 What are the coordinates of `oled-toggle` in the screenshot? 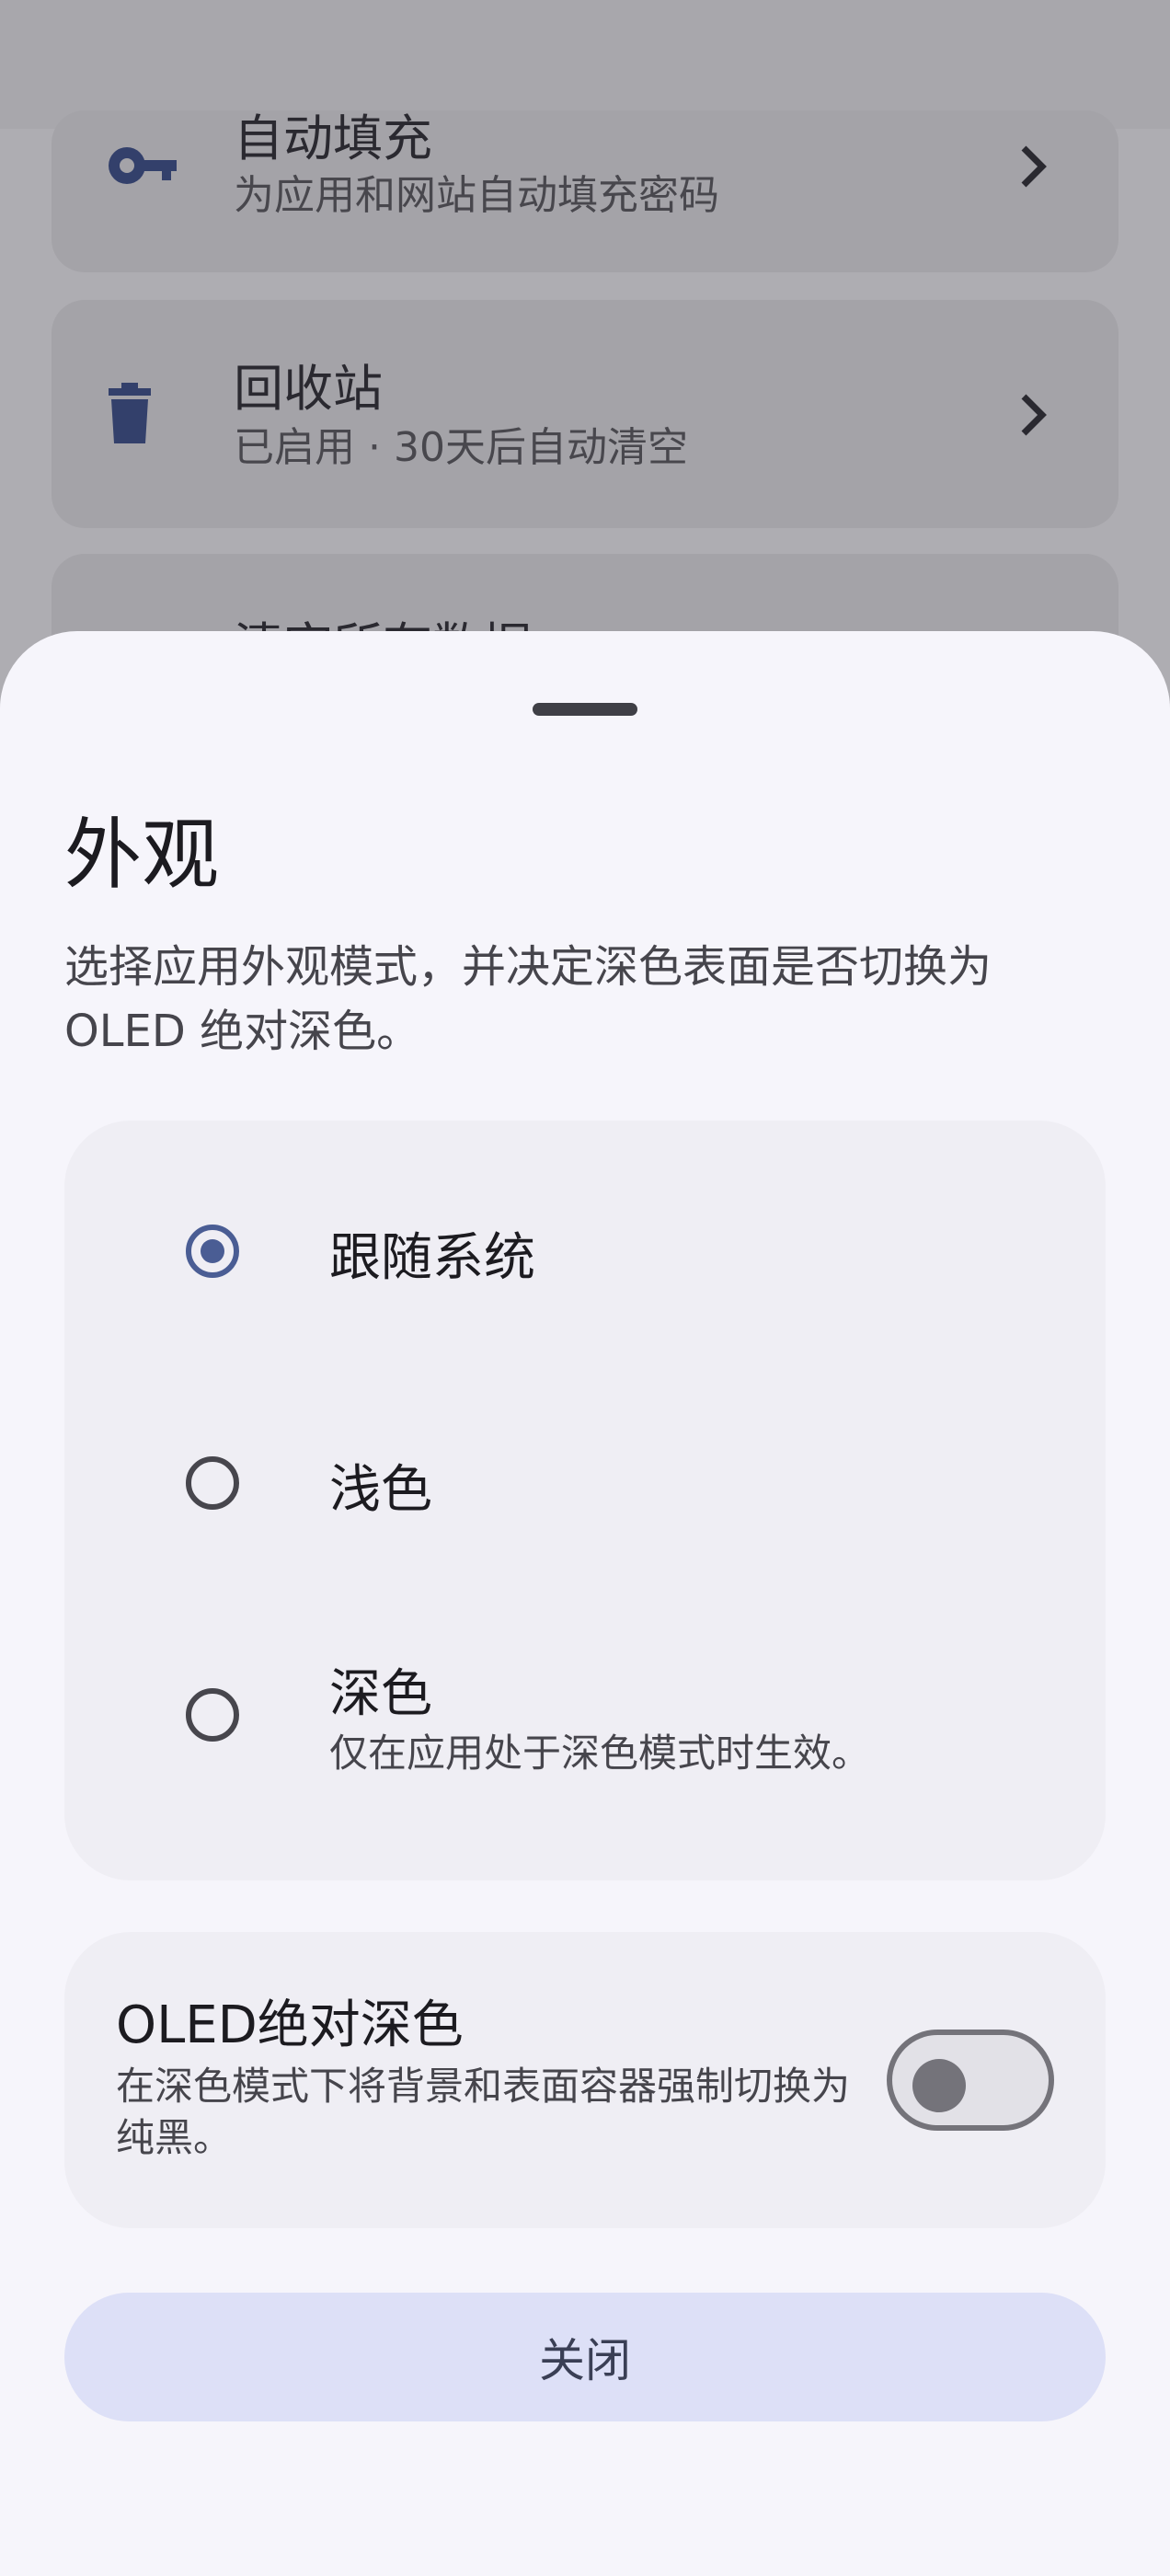 It's located at (970, 2080).